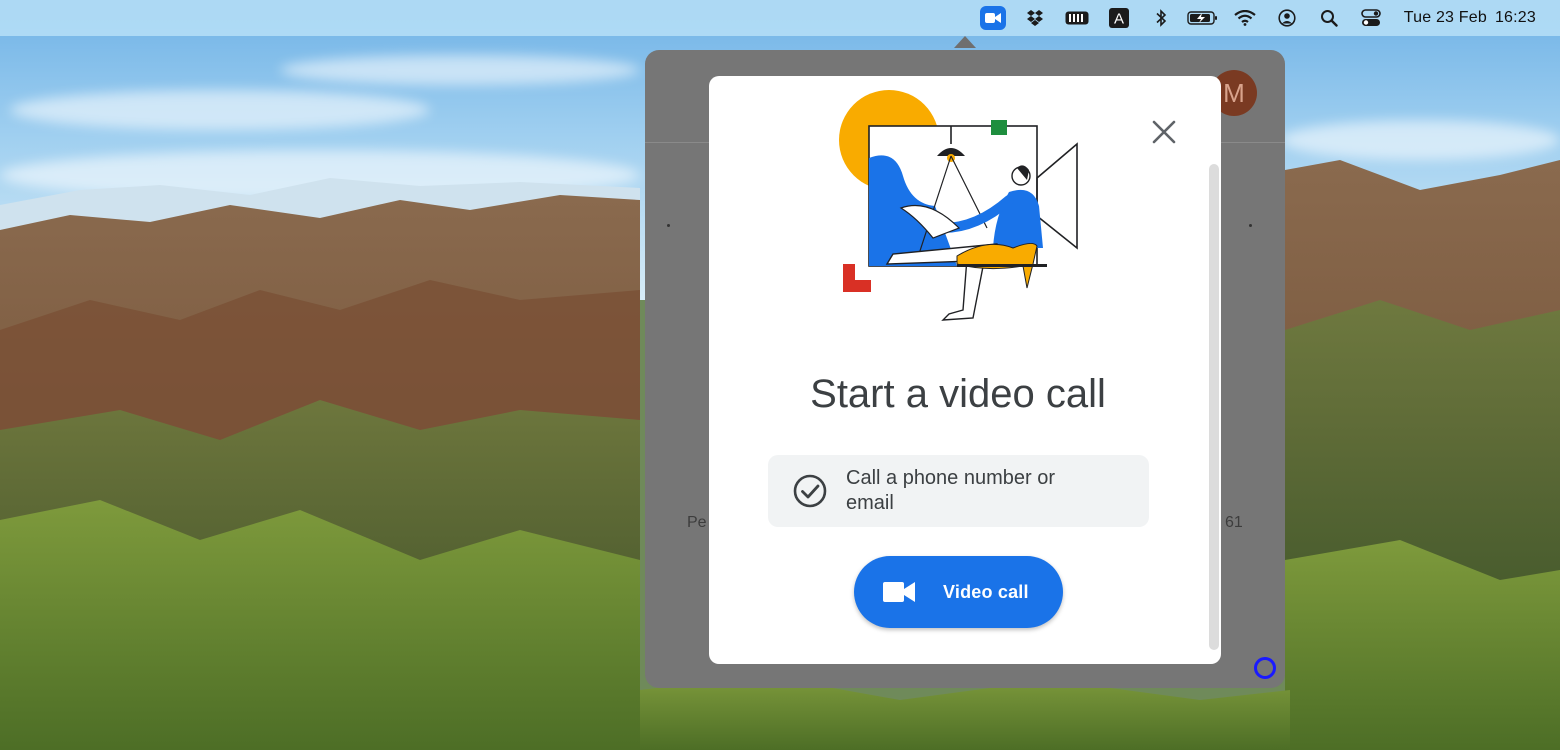 This screenshot has height=750, width=1560. Describe the element at coordinates (1077, 18) in the screenshot. I see `battery-meter-icon` at that location.